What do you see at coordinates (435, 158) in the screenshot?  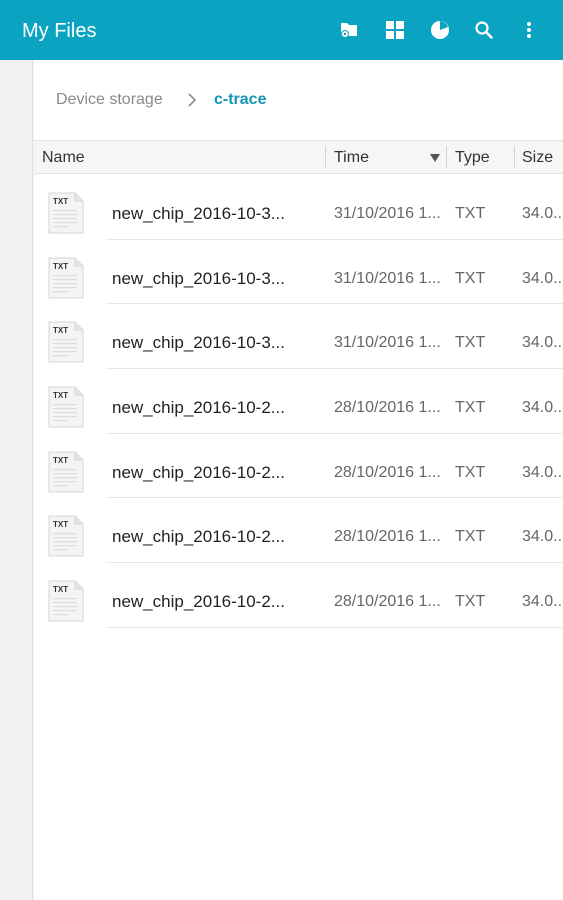 I see `sort-descending-icon` at bounding box center [435, 158].